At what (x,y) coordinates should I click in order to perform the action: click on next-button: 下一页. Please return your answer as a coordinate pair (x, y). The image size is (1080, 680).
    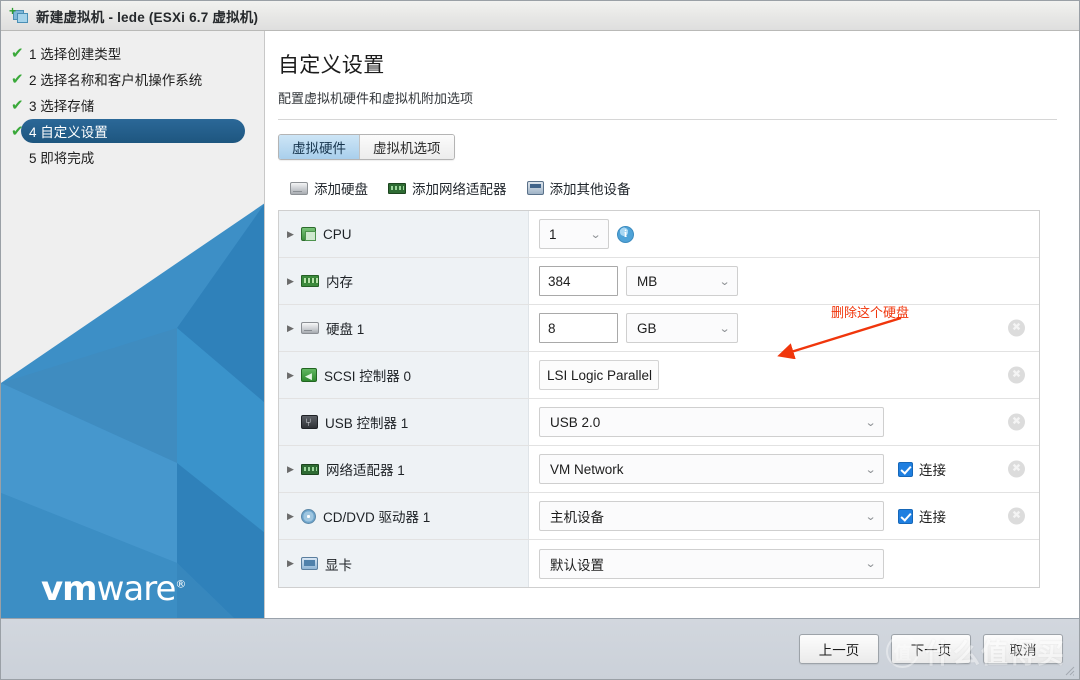
    Looking at the image, I should click on (931, 649).